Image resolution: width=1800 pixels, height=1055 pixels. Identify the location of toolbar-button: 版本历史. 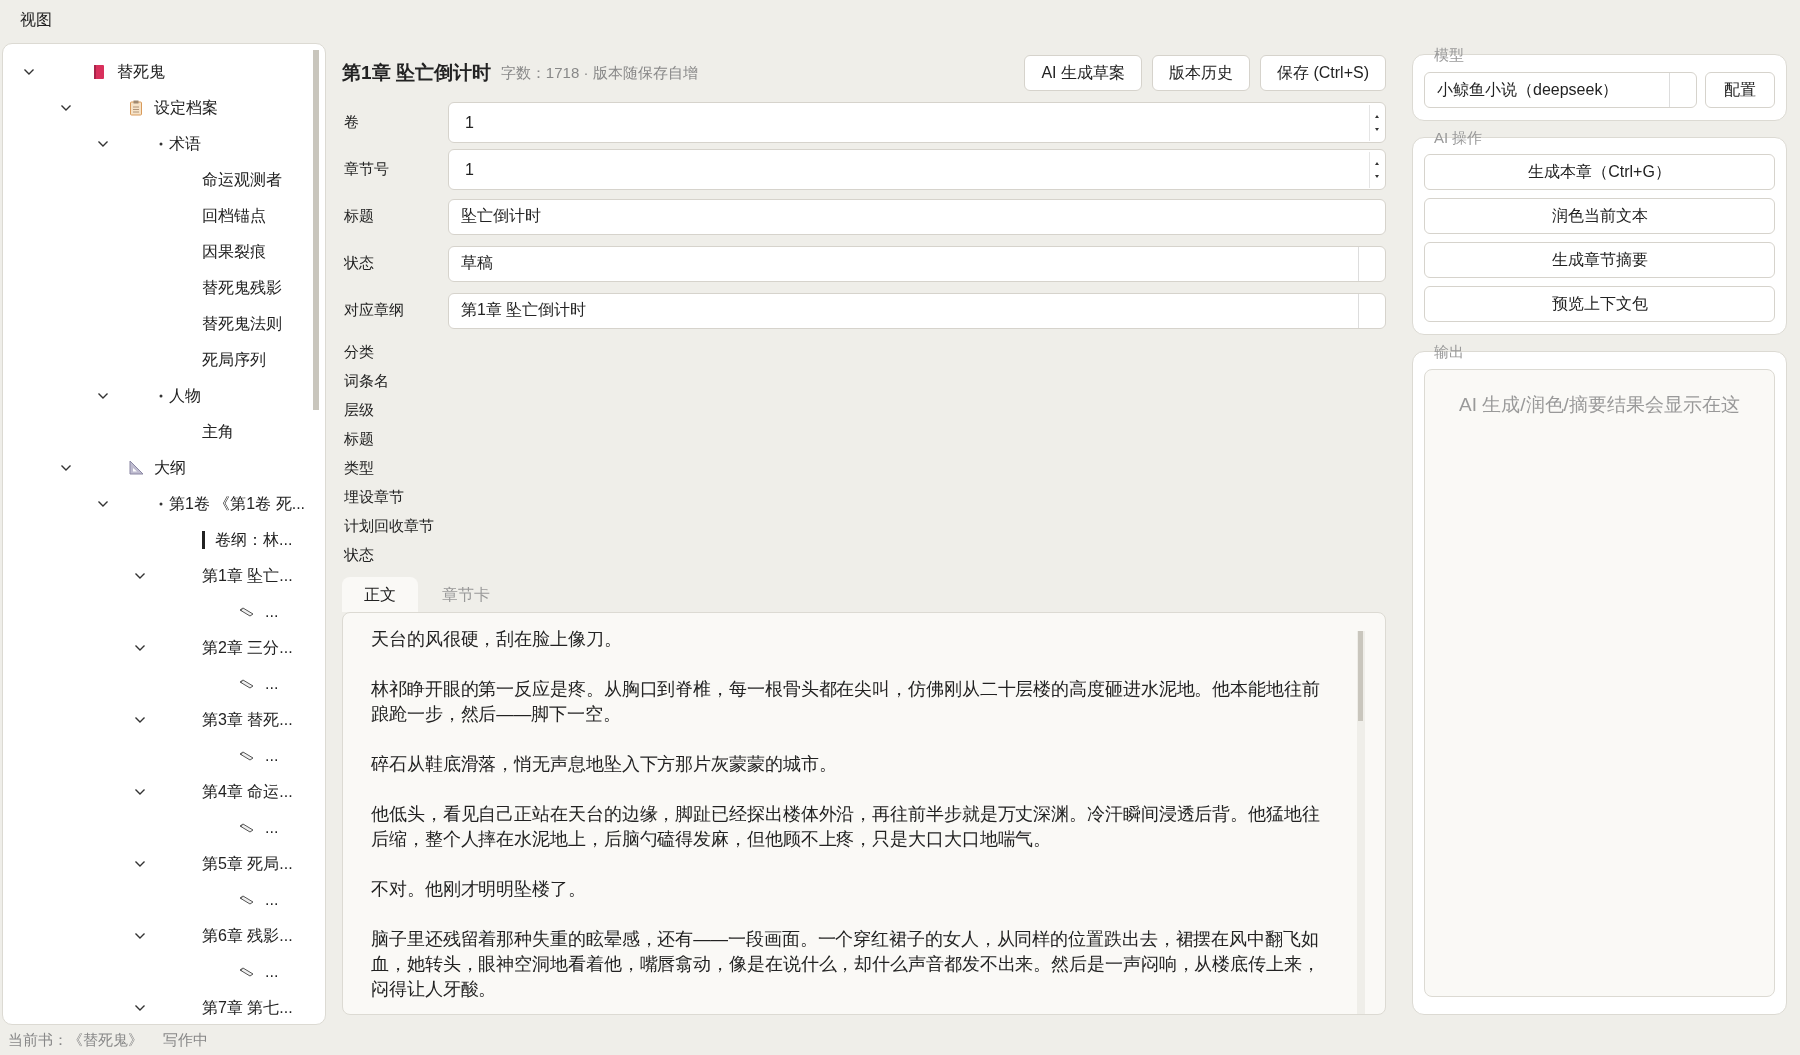
(1201, 73).